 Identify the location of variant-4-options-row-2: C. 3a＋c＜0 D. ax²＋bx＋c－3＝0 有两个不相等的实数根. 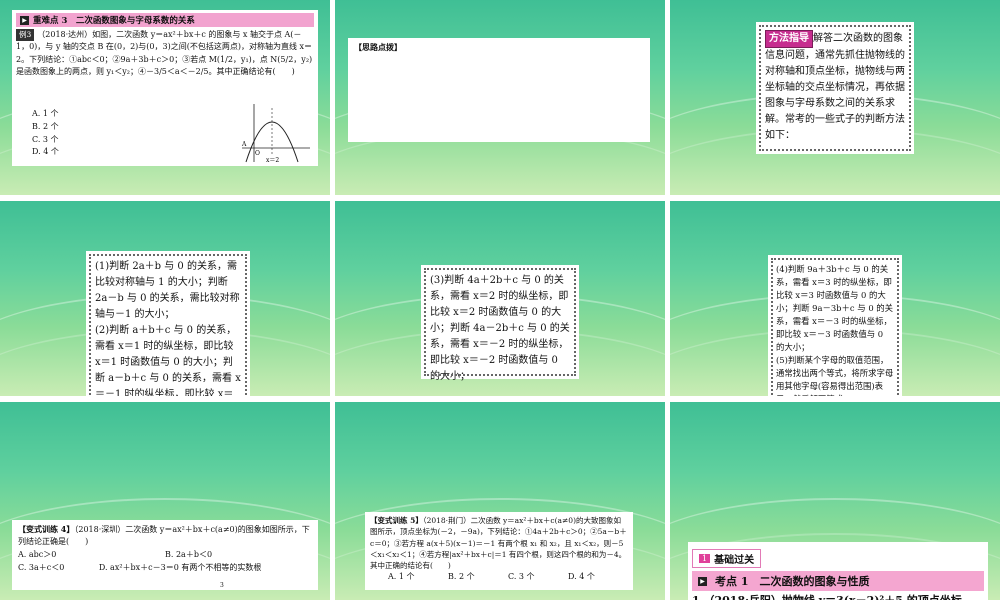
(165, 568).